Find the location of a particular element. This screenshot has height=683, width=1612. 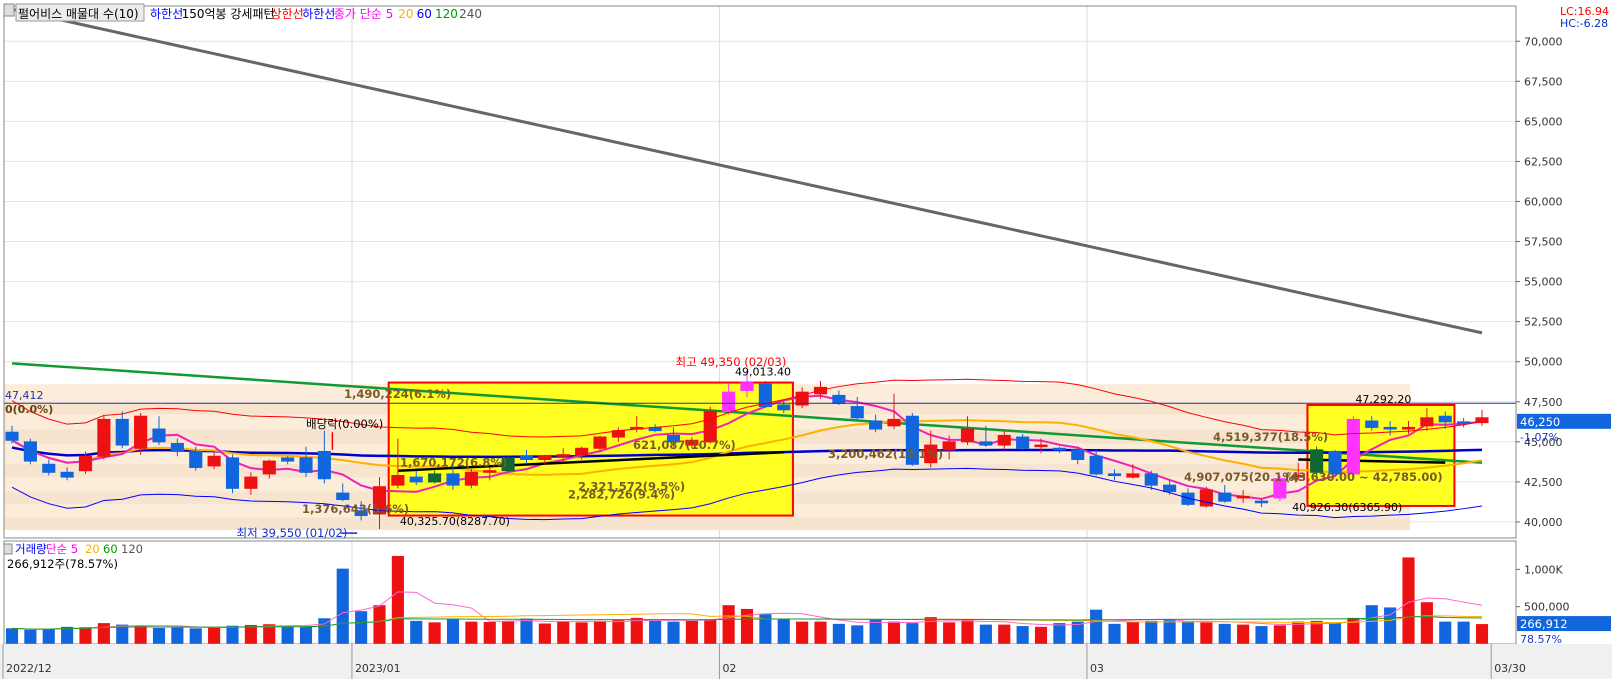

vp-label: 621,087(10.7%) is located at coordinates (684, 445).